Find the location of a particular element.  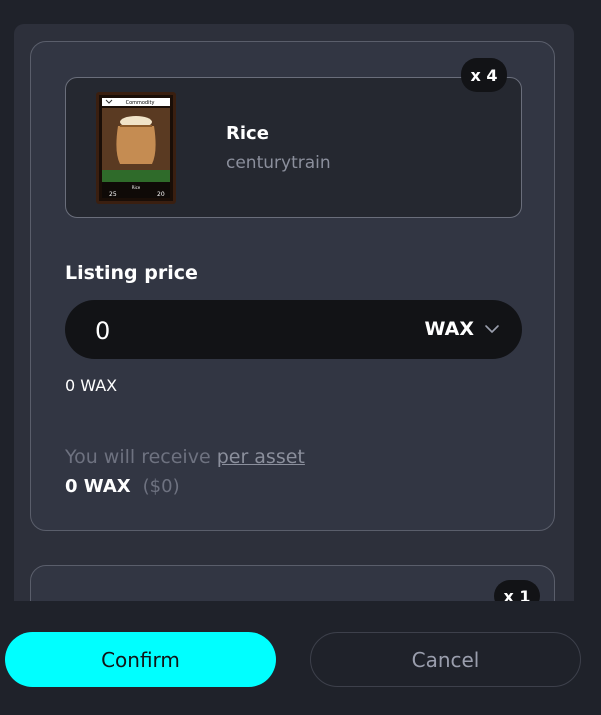

currency-label: WAX is located at coordinates (449, 329).